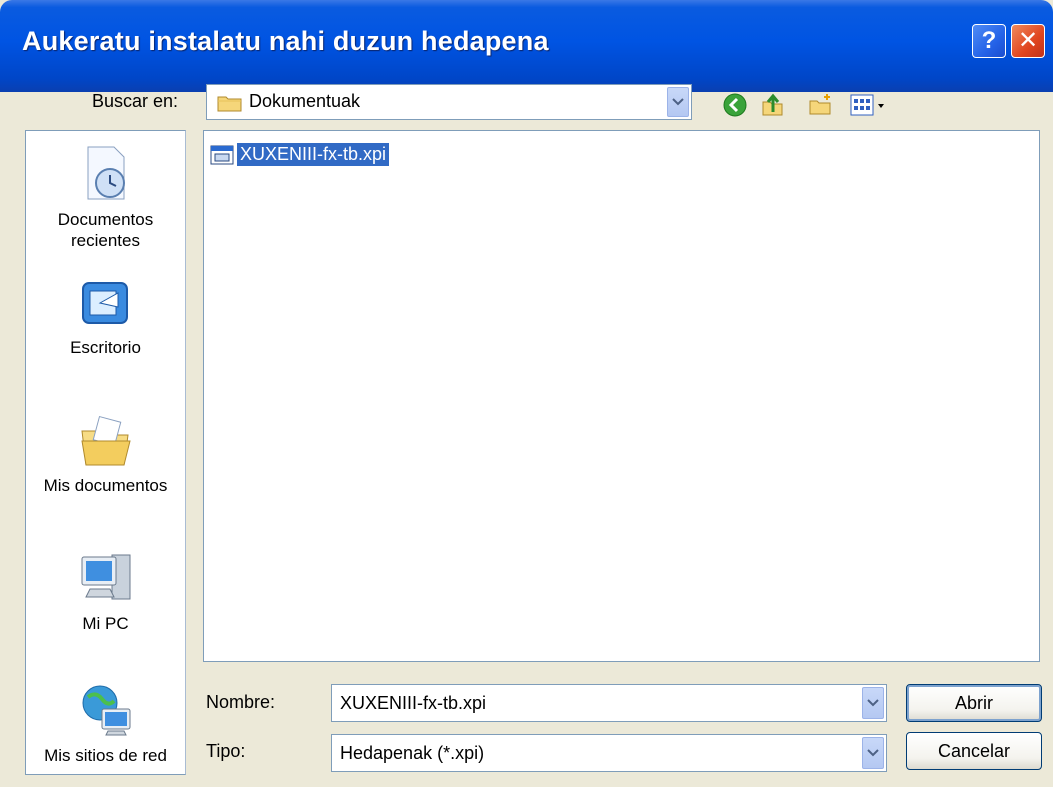 Image resolution: width=1053 pixels, height=787 pixels. I want to click on lookin-combo: Dokumentuak, so click(449, 102).